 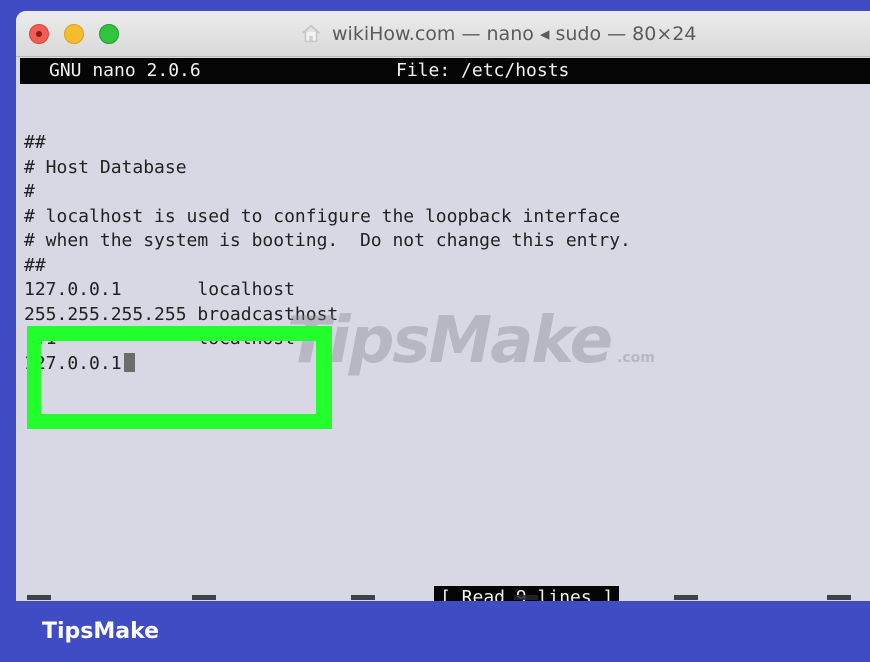 I want to click on minimize-button, so click(x=74, y=34).